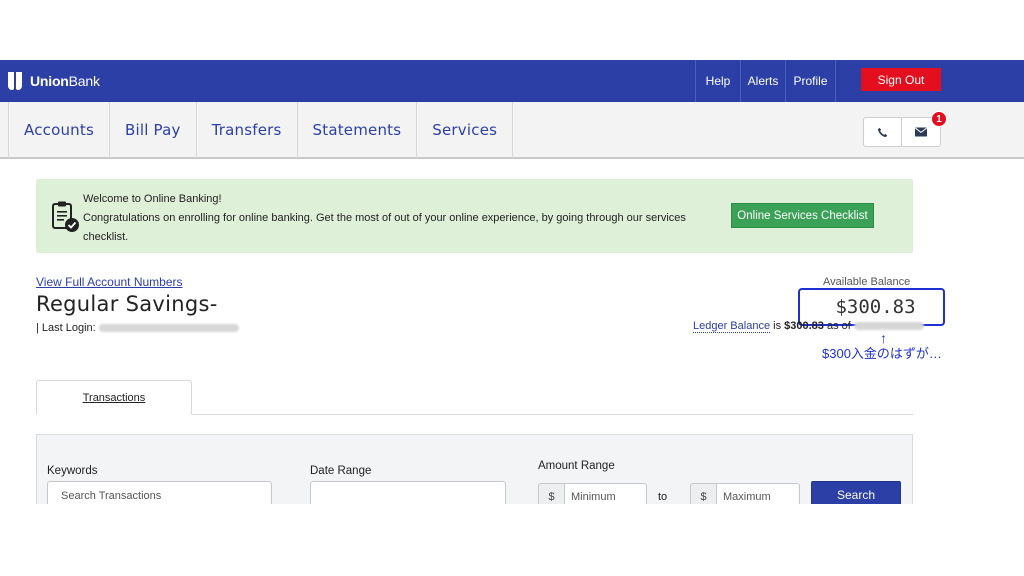 The height and width of the screenshot is (576, 1024). I want to click on ledger-as-of-text: as of, so click(838, 326).